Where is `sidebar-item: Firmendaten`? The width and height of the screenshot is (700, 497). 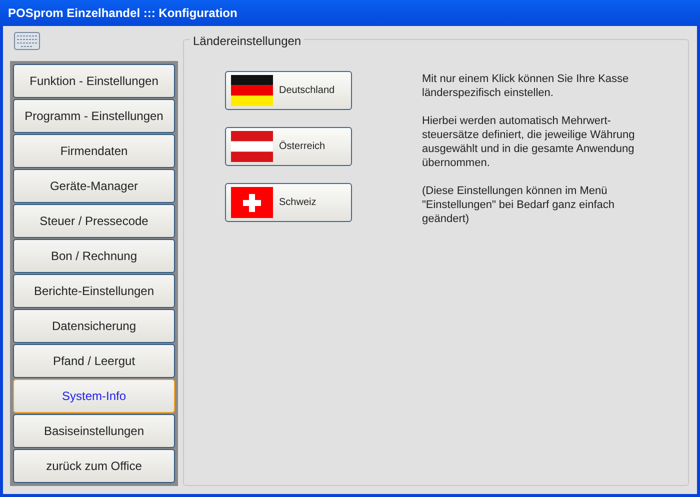
sidebar-item: Firmendaten is located at coordinates (94, 151).